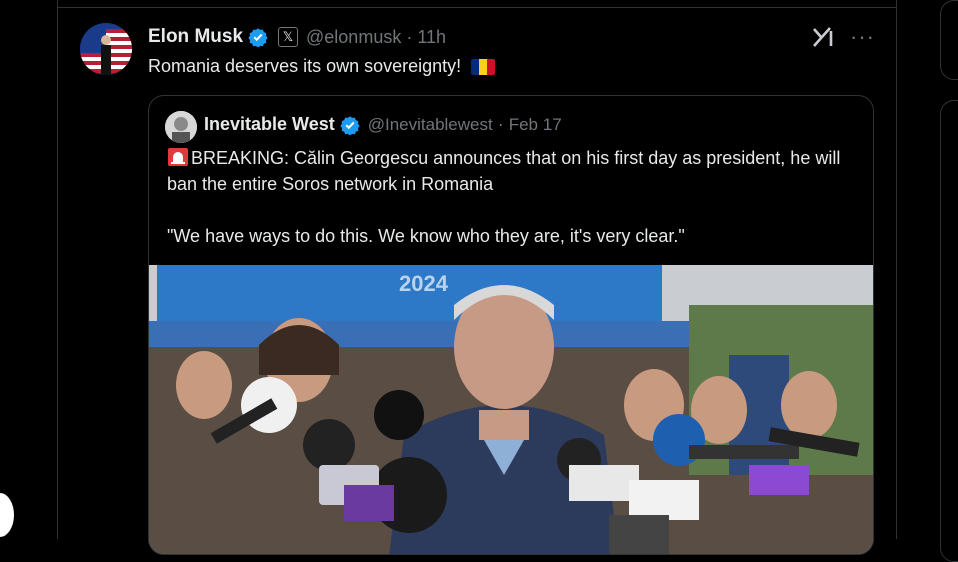  Describe the element at coordinates (430, 125) in the screenshot. I see `quote-handle: @Inevitablewest` at that location.